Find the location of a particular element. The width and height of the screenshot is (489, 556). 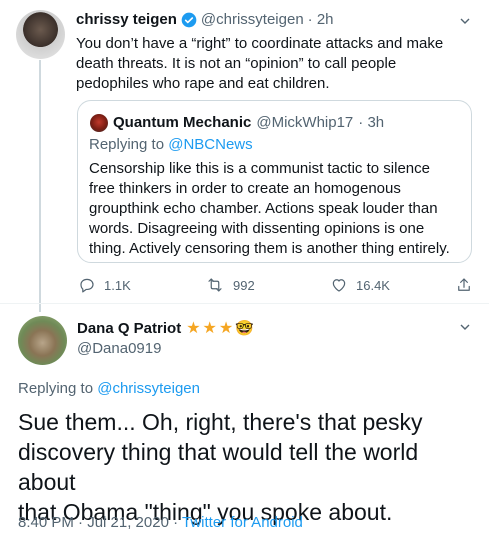

like-button: 16.4K is located at coordinates (360, 285).